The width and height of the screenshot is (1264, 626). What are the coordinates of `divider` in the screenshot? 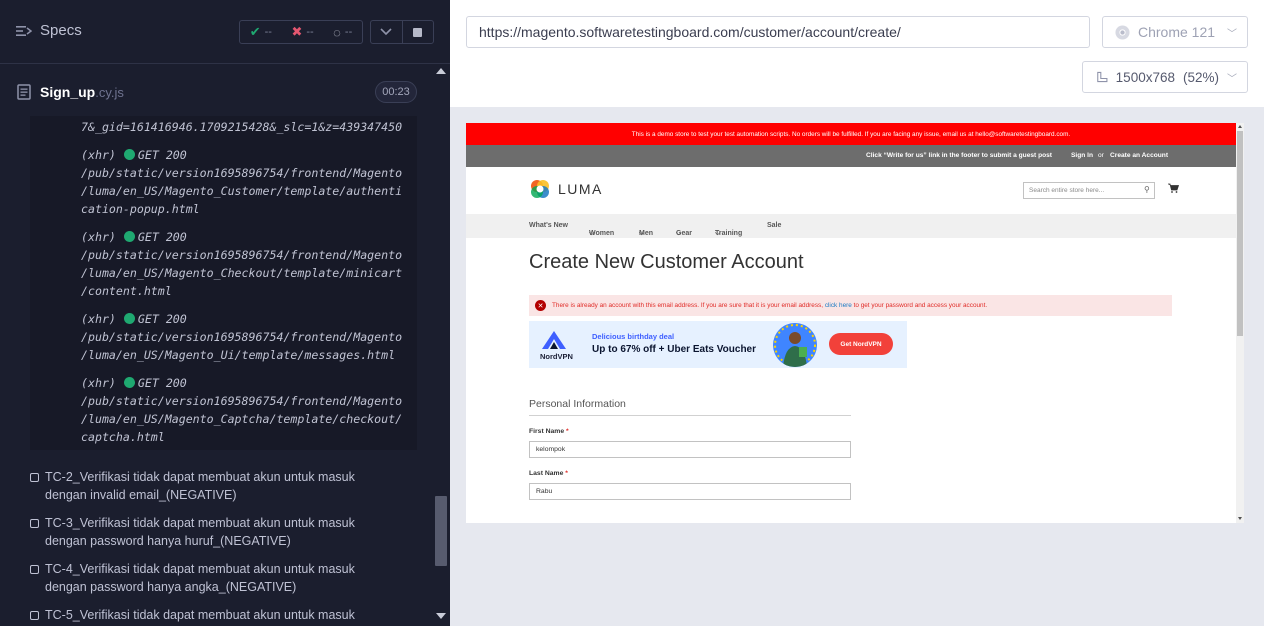 It's located at (690, 415).